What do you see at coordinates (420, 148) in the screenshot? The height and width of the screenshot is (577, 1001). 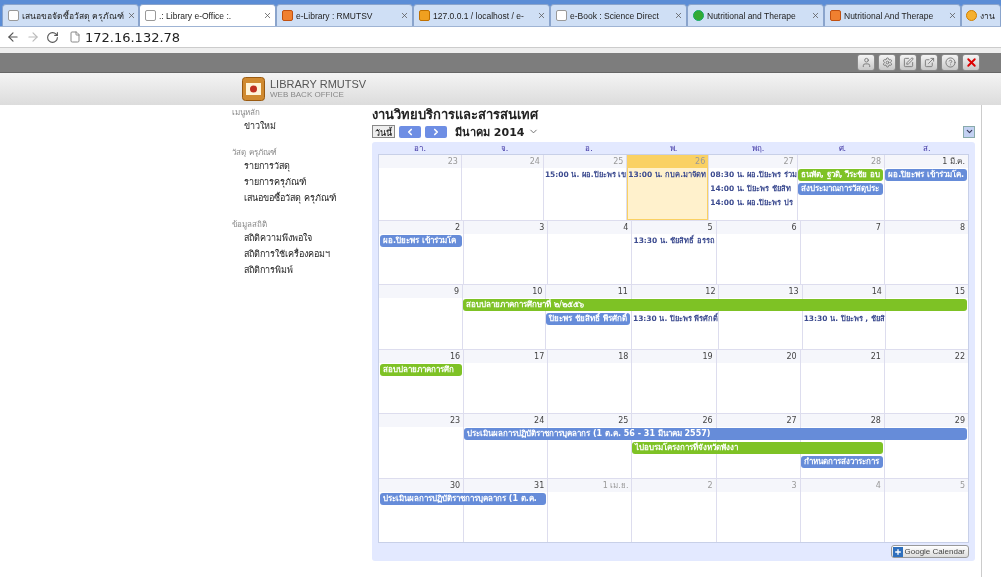 I see `weekday-label: อา.` at bounding box center [420, 148].